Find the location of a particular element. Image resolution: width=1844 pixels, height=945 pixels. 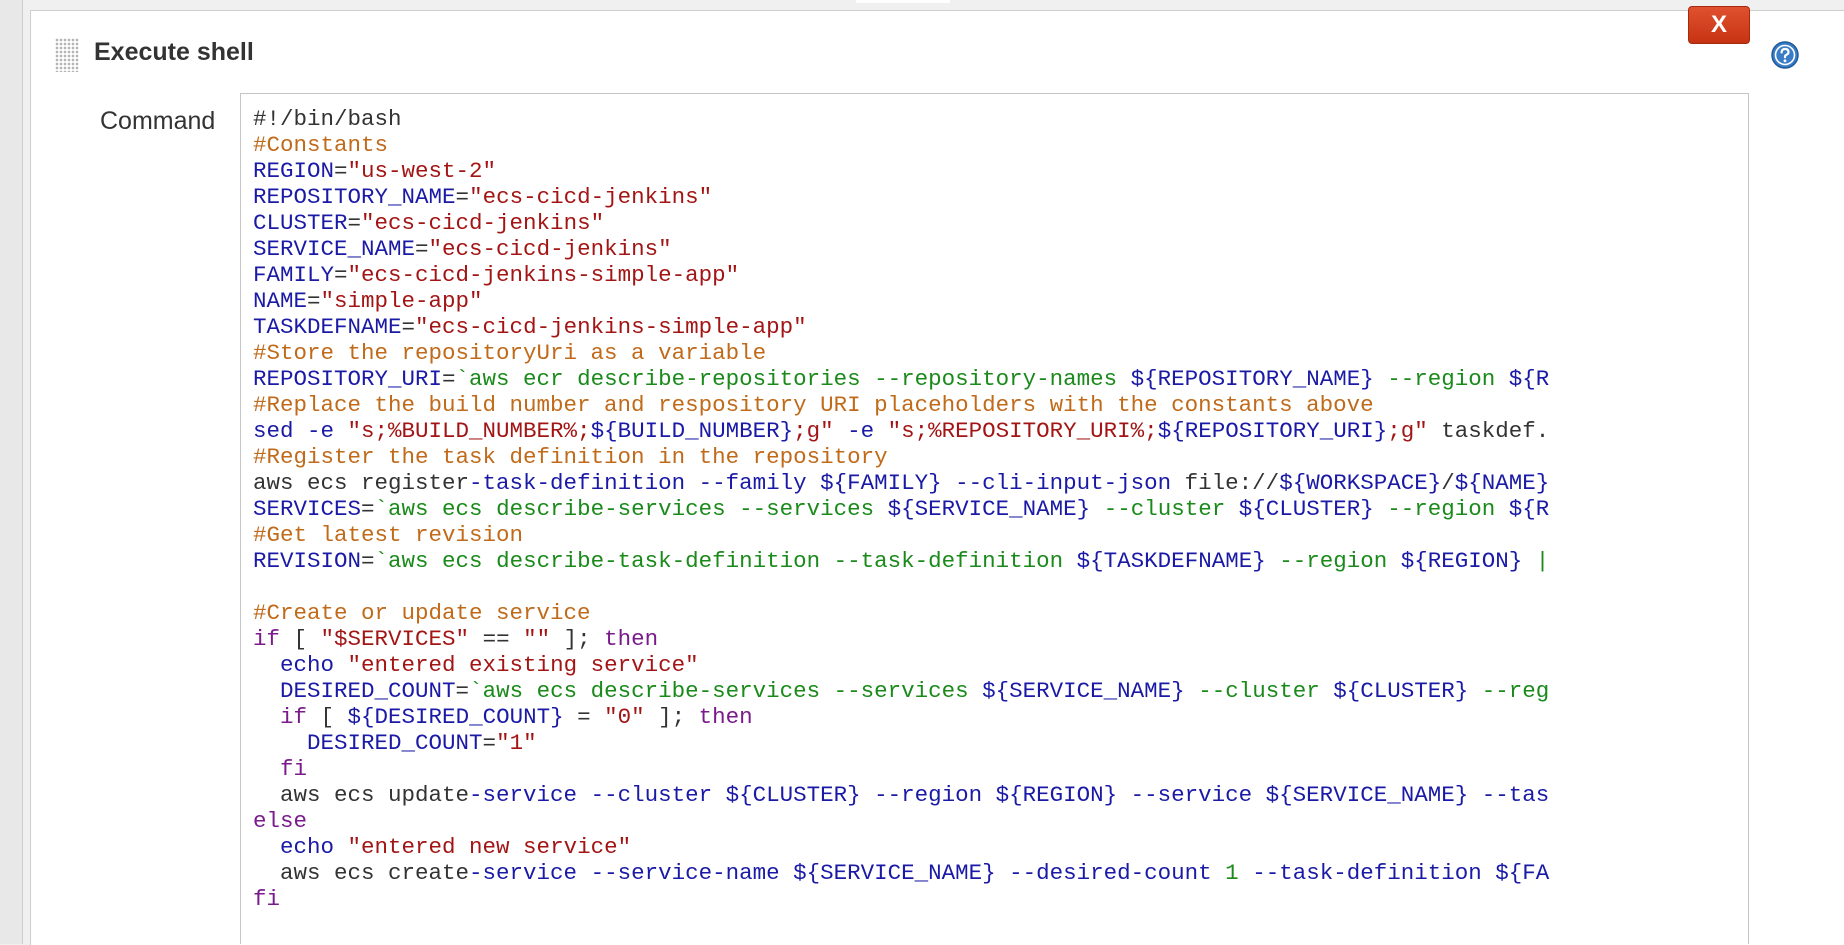

code-token: "entered existing service" is located at coordinates (523, 665).